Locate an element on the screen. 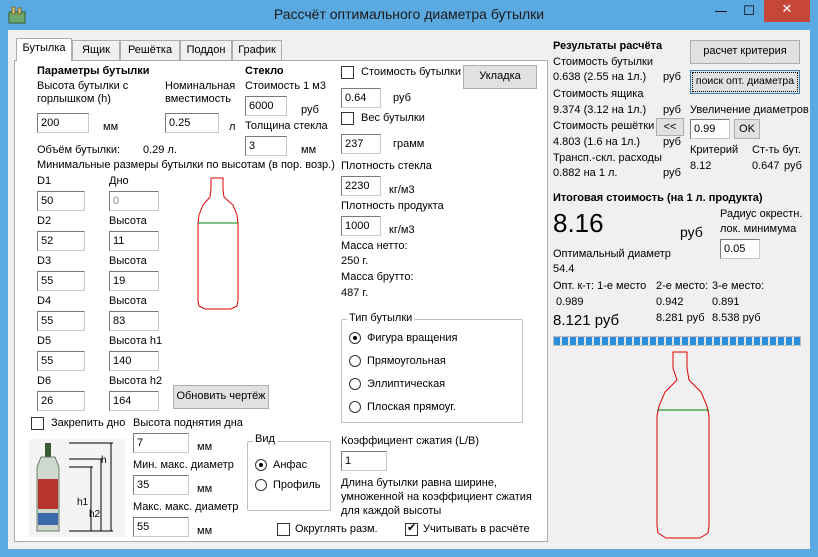 The image size is (818, 557). glass-cost-unit: руб is located at coordinates (310, 110).